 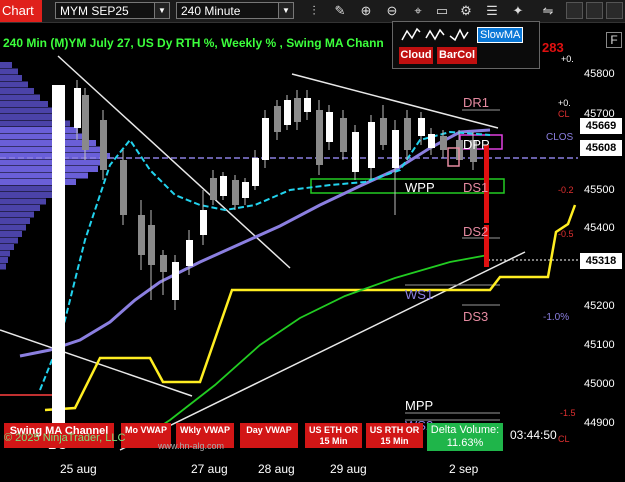 I want to click on pct-label: -1.5, so click(x=568, y=413).